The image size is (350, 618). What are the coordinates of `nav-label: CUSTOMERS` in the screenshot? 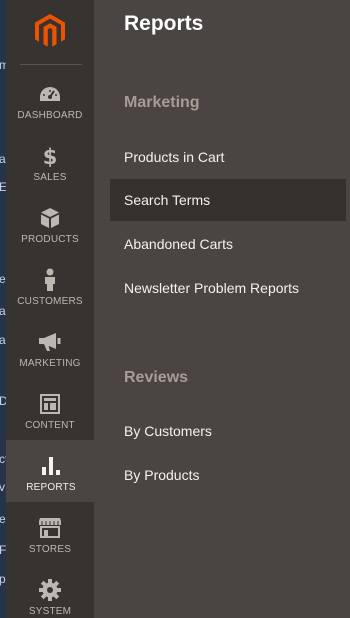 It's located at (50, 301).